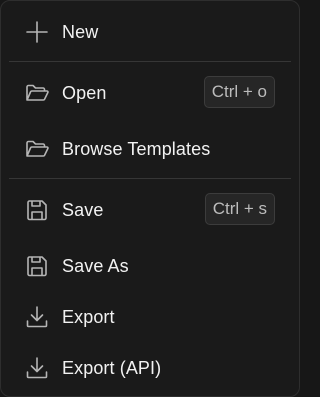 Image resolution: width=320 pixels, height=397 pixels. What do you see at coordinates (150, 93) in the screenshot?
I see `menu-item-open: Open Ctrl + o` at bounding box center [150, 93].